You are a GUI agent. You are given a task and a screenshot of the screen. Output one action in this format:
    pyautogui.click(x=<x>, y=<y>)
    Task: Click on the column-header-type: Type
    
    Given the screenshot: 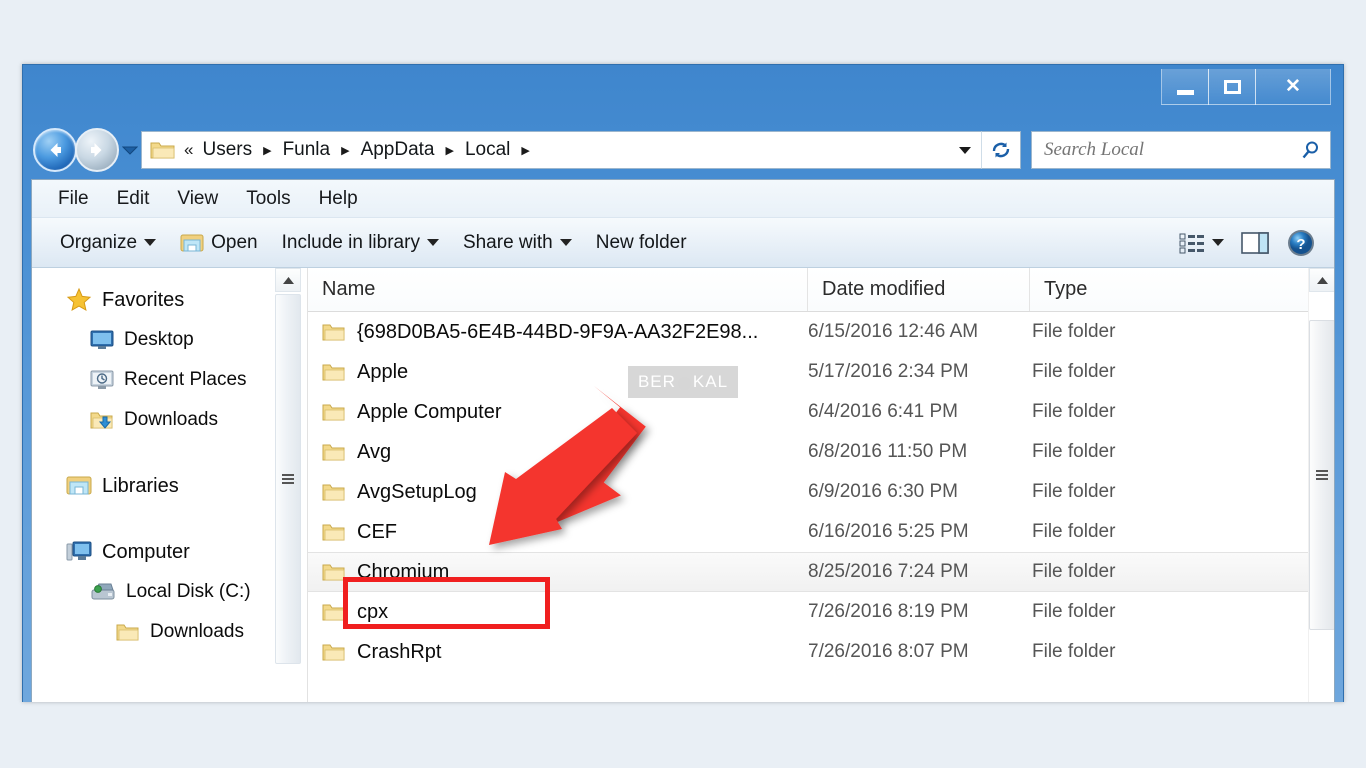 What is the action you would take?
    pyautogui.click(x=1182, y=289)
    